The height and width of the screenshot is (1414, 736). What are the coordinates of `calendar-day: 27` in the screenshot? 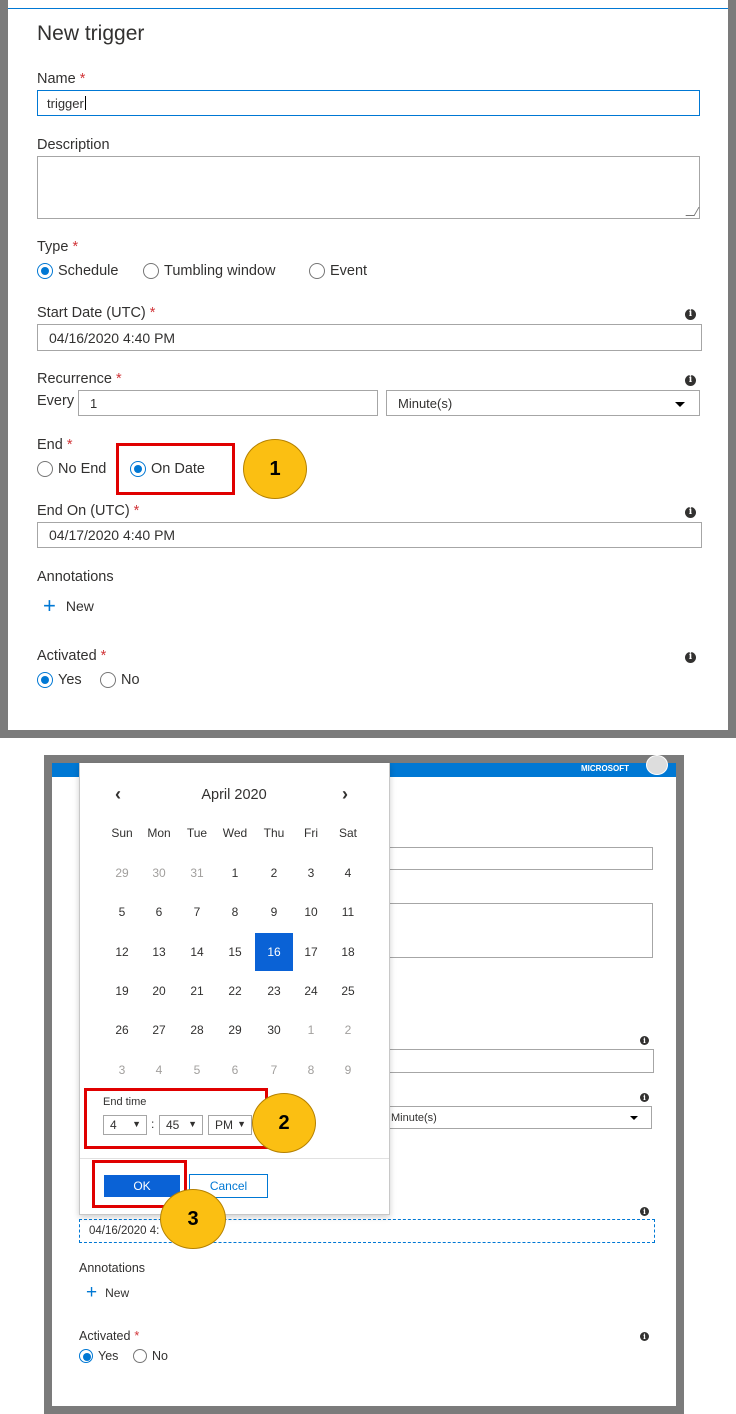 It's located at (159, 1030).